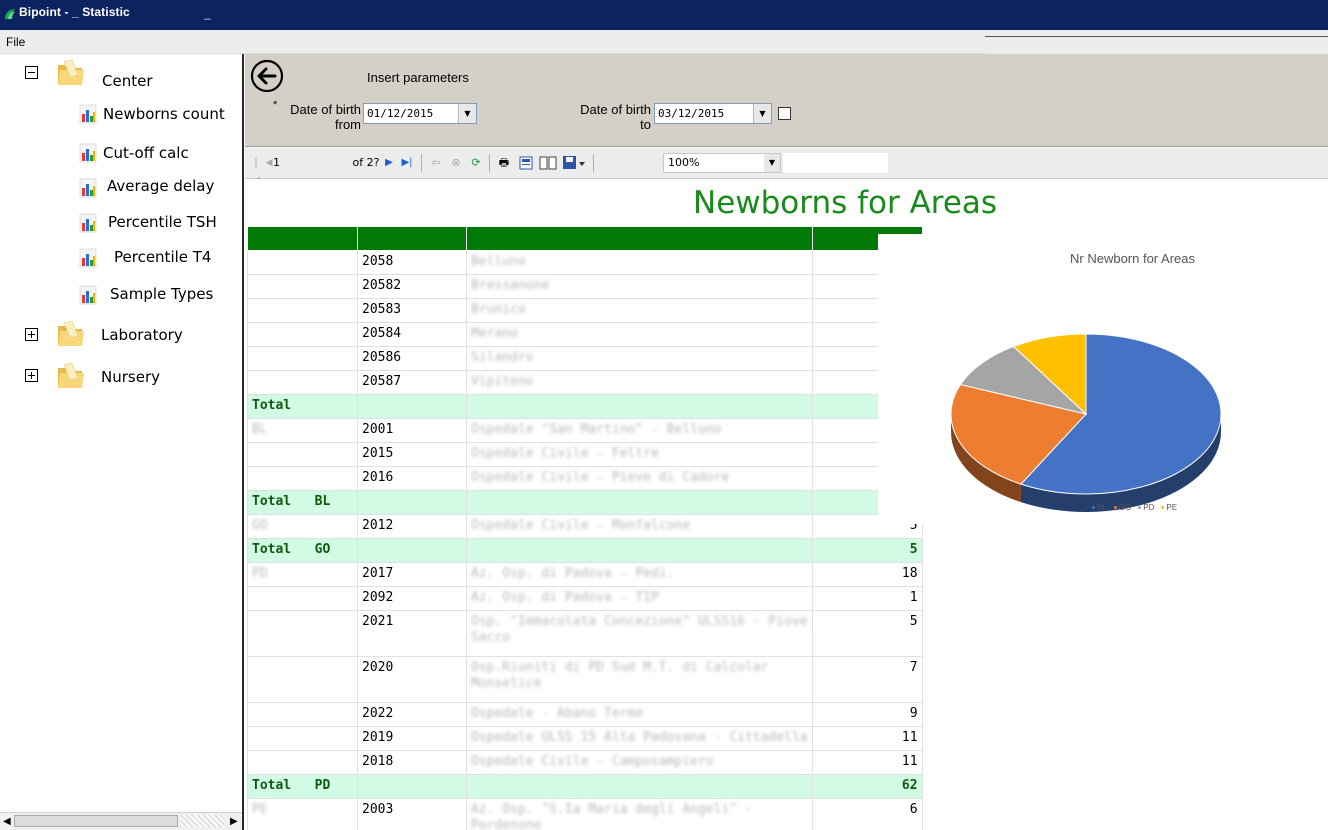  Describe the element at coordinates (845, 203) in the screenshot. I see `report-title: Newborns for Areas` at that location.